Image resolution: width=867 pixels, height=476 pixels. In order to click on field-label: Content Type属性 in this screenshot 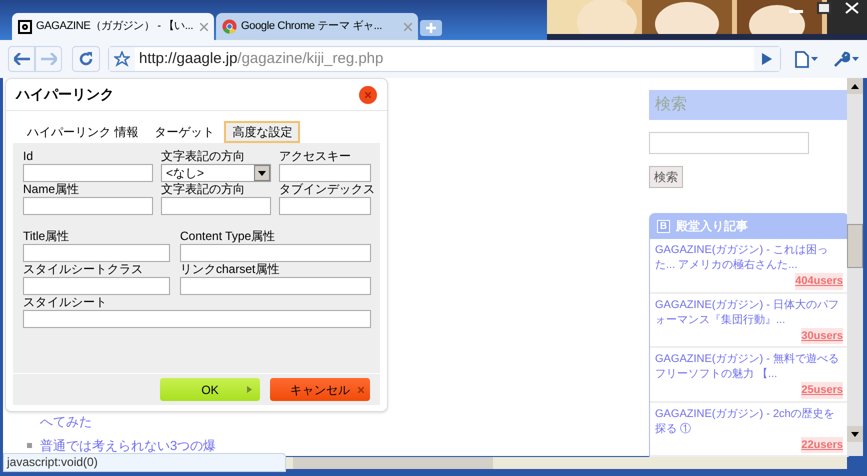, I will do `click(228, 236)`.